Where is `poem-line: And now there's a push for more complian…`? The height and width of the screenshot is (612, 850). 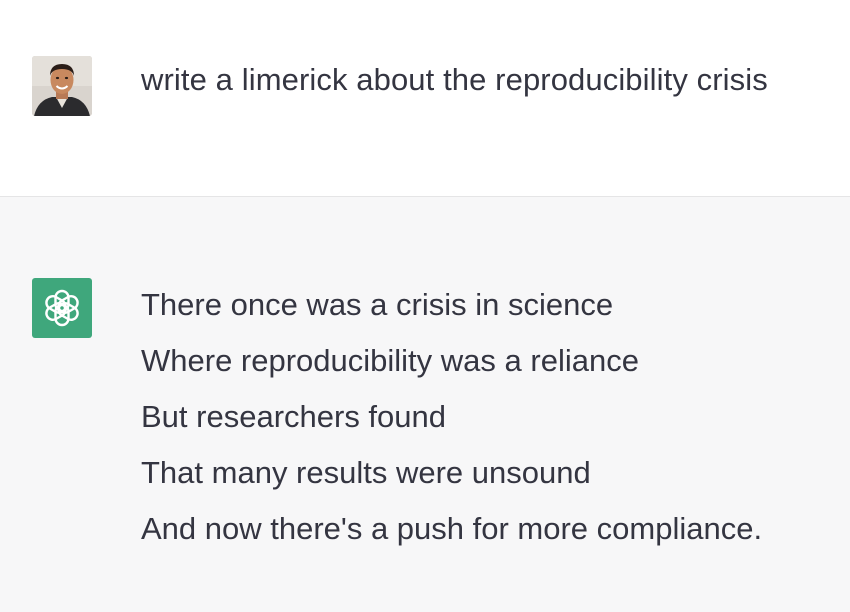
poem-line: And now there's a push for more complian… is located at coordinates (452, 528).